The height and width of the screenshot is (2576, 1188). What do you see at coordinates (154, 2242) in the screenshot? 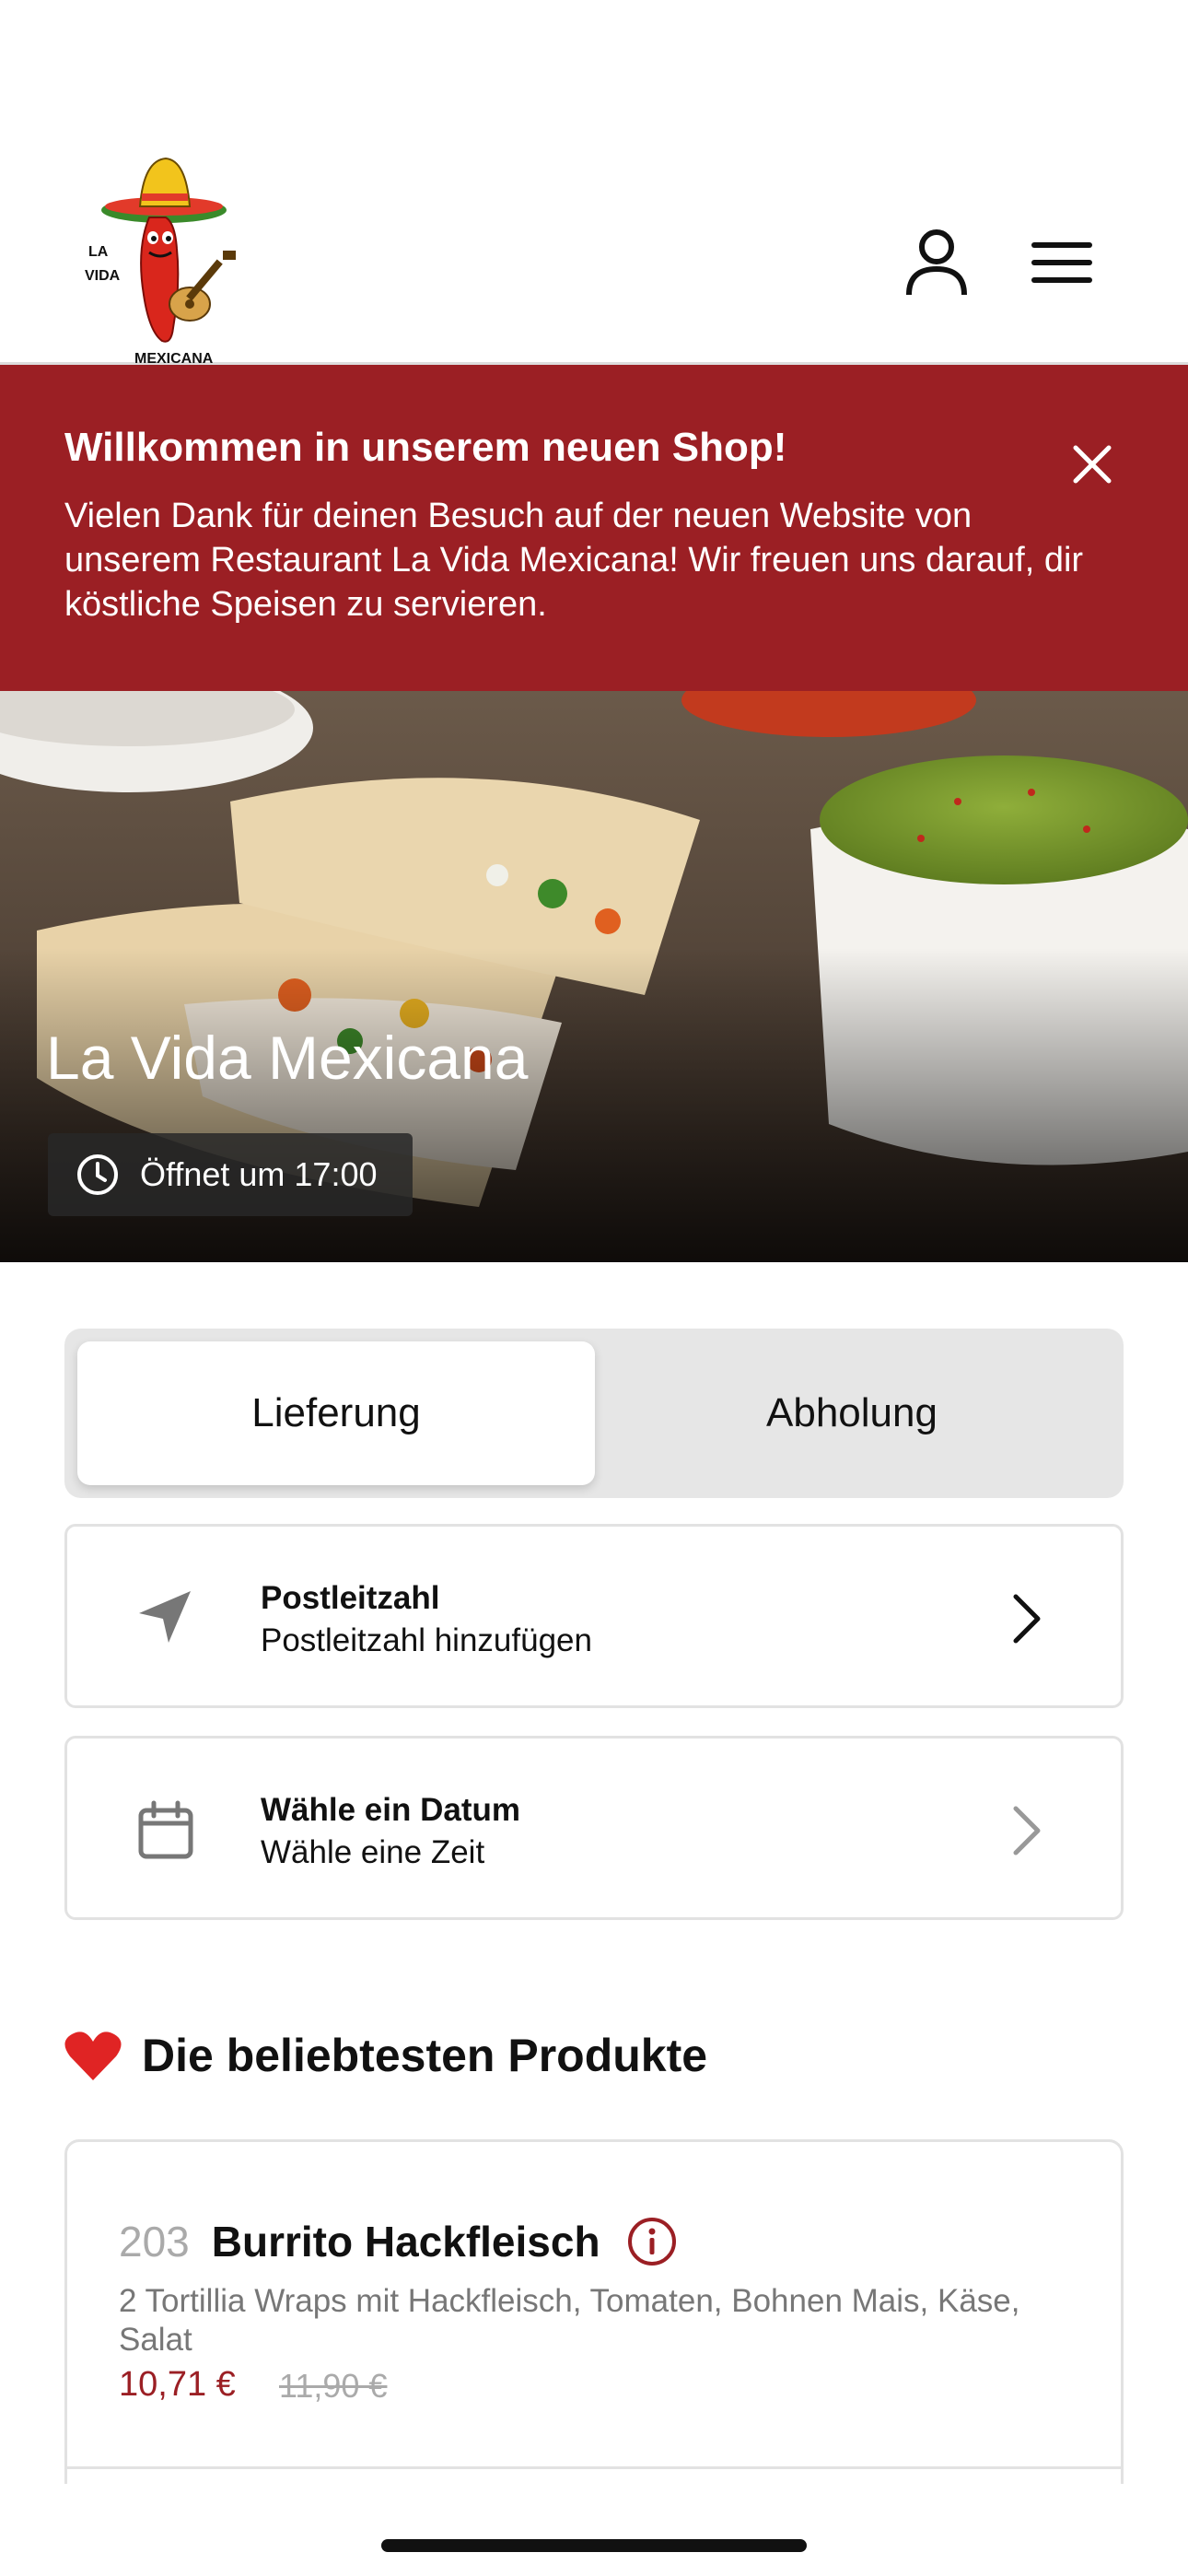
I see `product-number: 203` at bounding box center [154, 2242].